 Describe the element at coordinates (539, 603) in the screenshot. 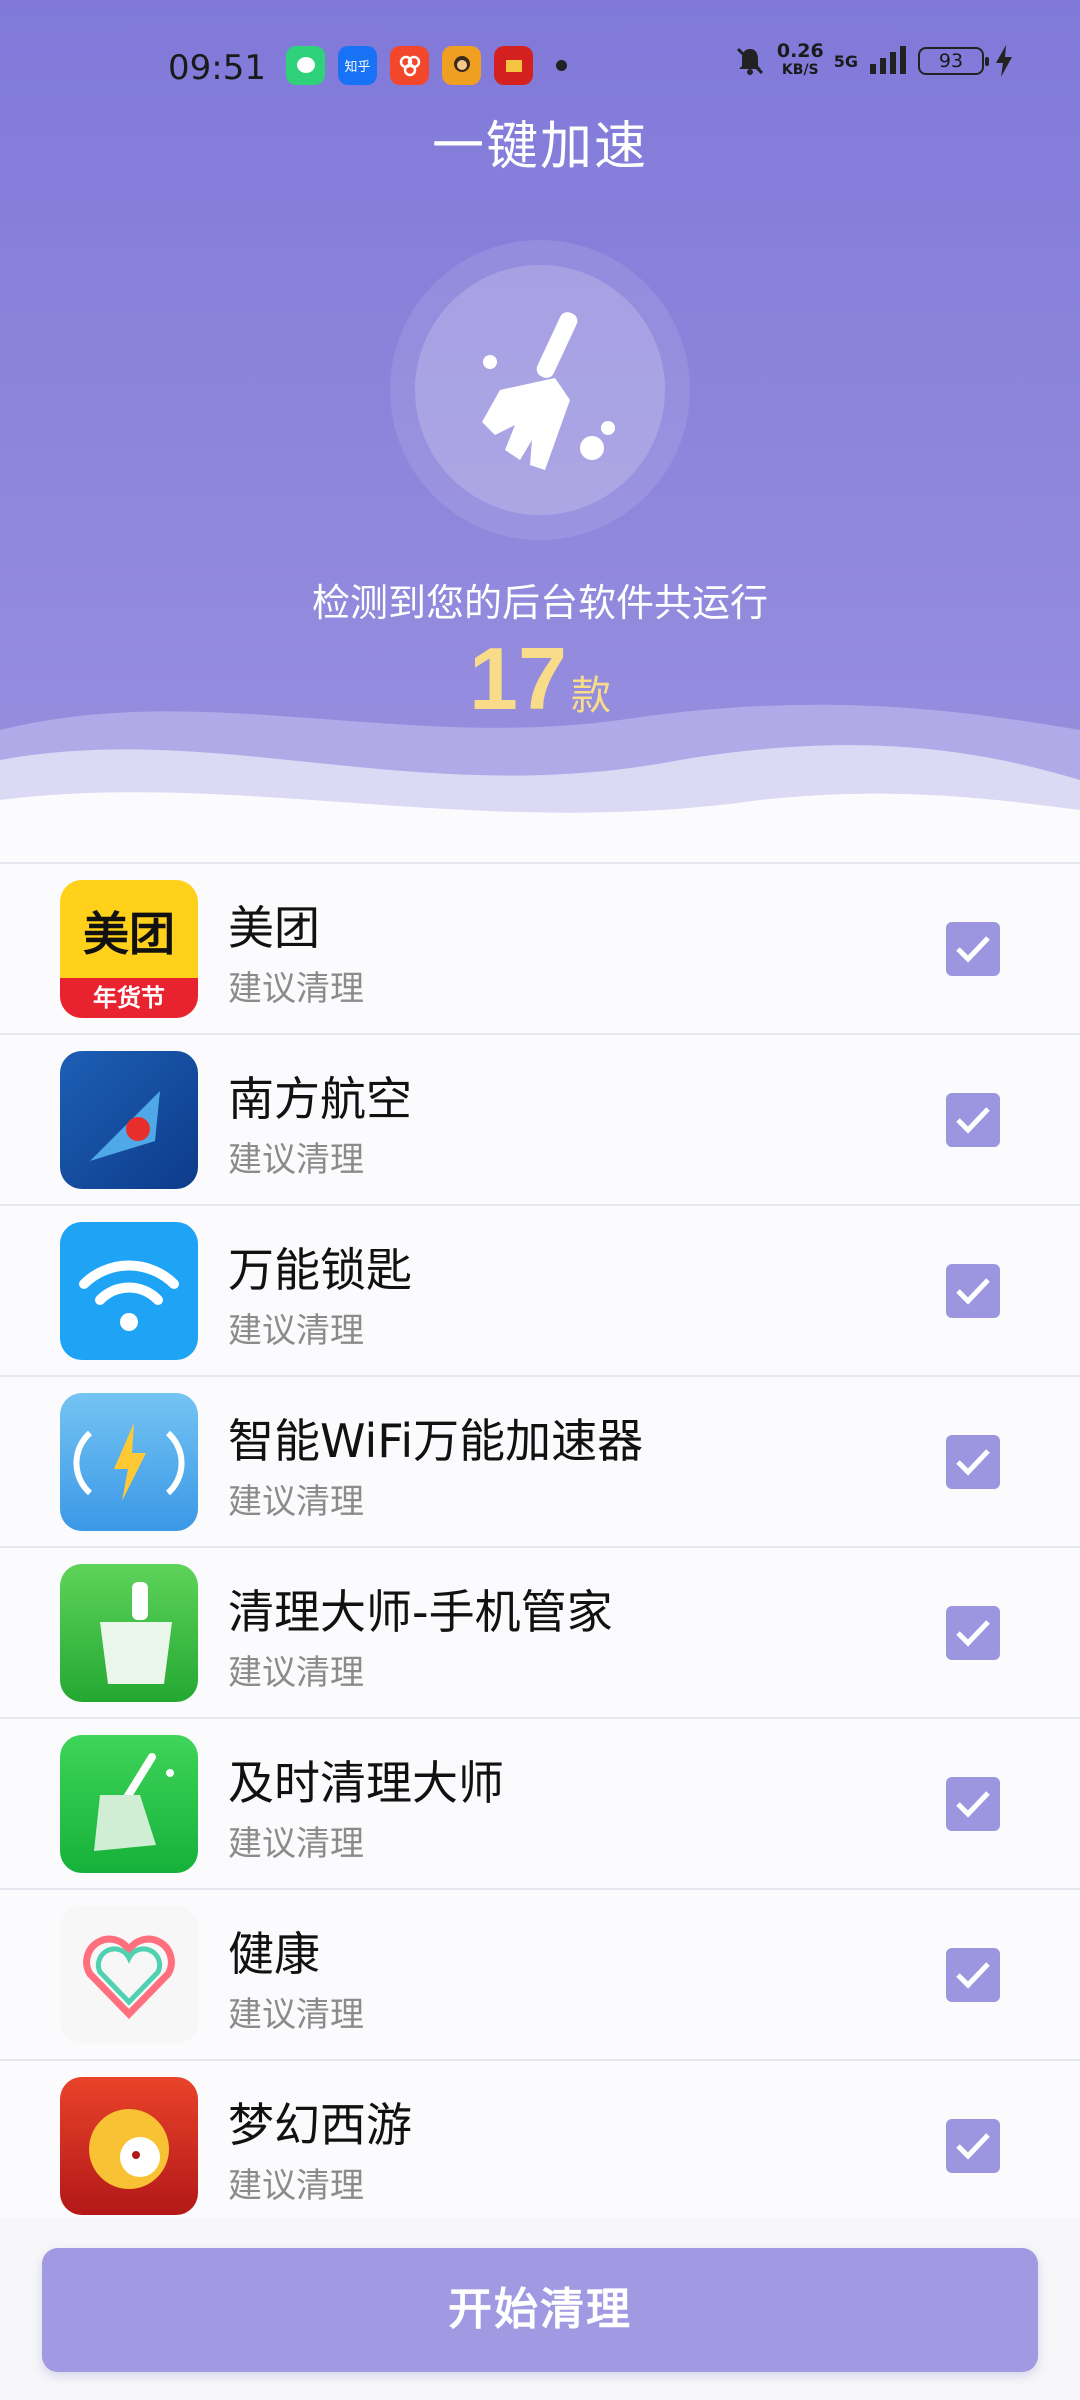

I see `detect-text: 检测到您的后台软件共运行` at that location.